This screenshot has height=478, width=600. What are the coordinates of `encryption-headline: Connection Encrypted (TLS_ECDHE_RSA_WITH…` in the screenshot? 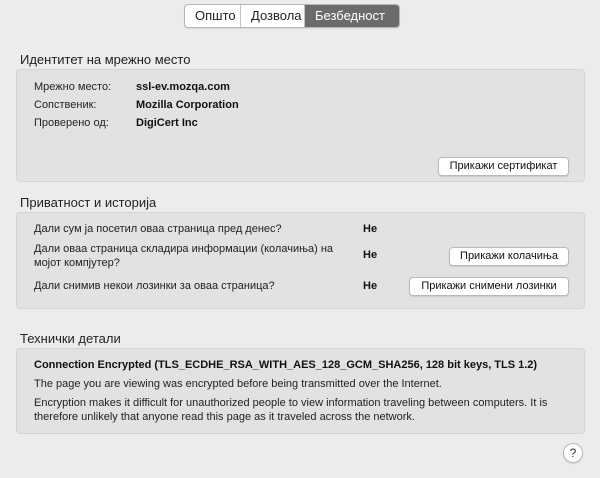 It's located at (286, 365).